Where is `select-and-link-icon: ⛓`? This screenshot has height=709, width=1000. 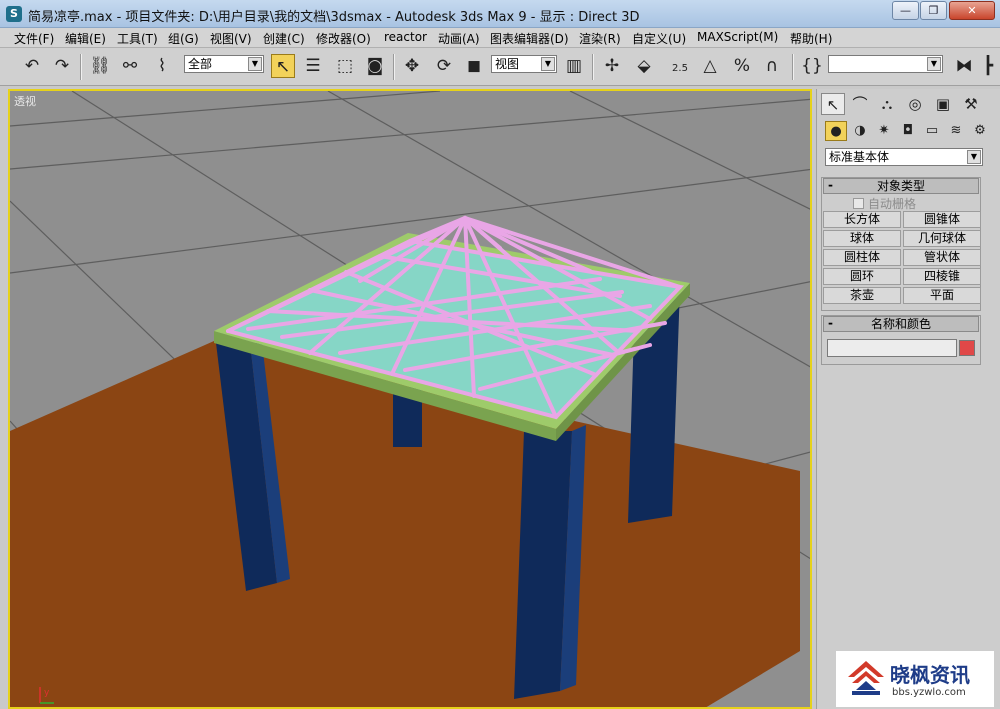
select-and-link-icon: ⛓ is located at coordinates (100, 66).